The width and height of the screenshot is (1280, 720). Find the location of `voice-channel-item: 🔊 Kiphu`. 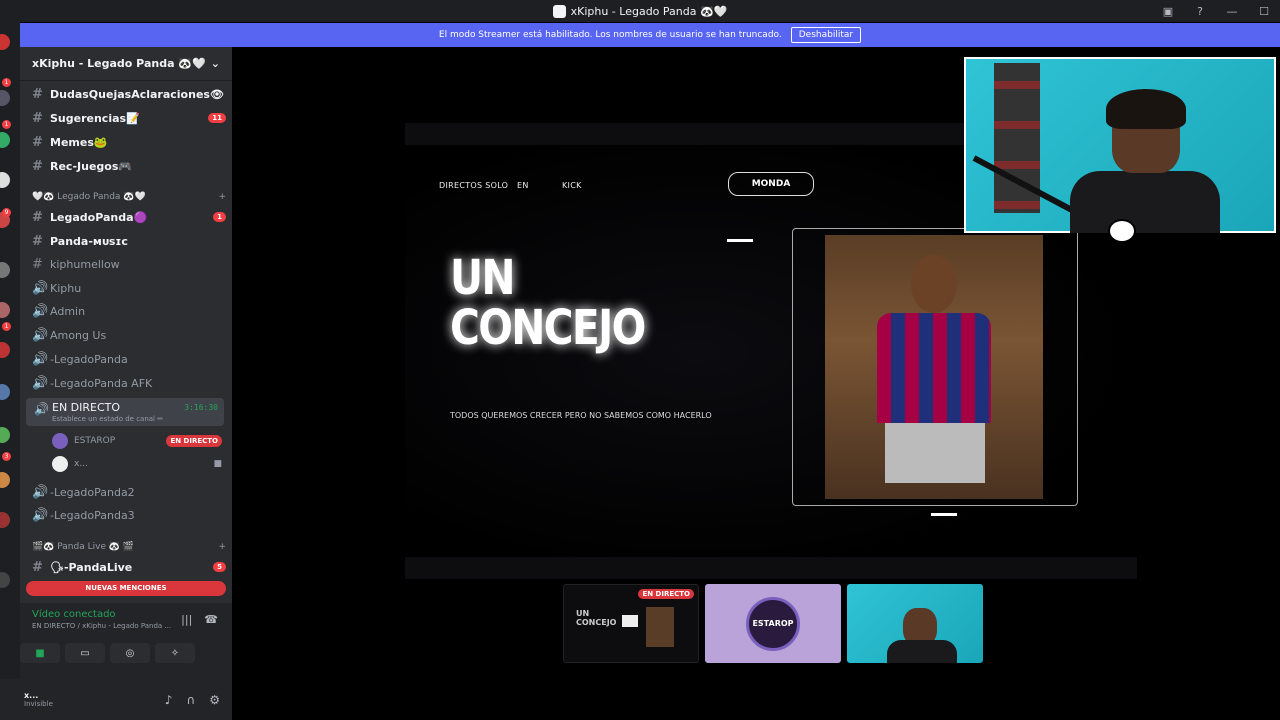

voice-channel-item: 🔊 Kiphu is located at coordinates (129, 288).